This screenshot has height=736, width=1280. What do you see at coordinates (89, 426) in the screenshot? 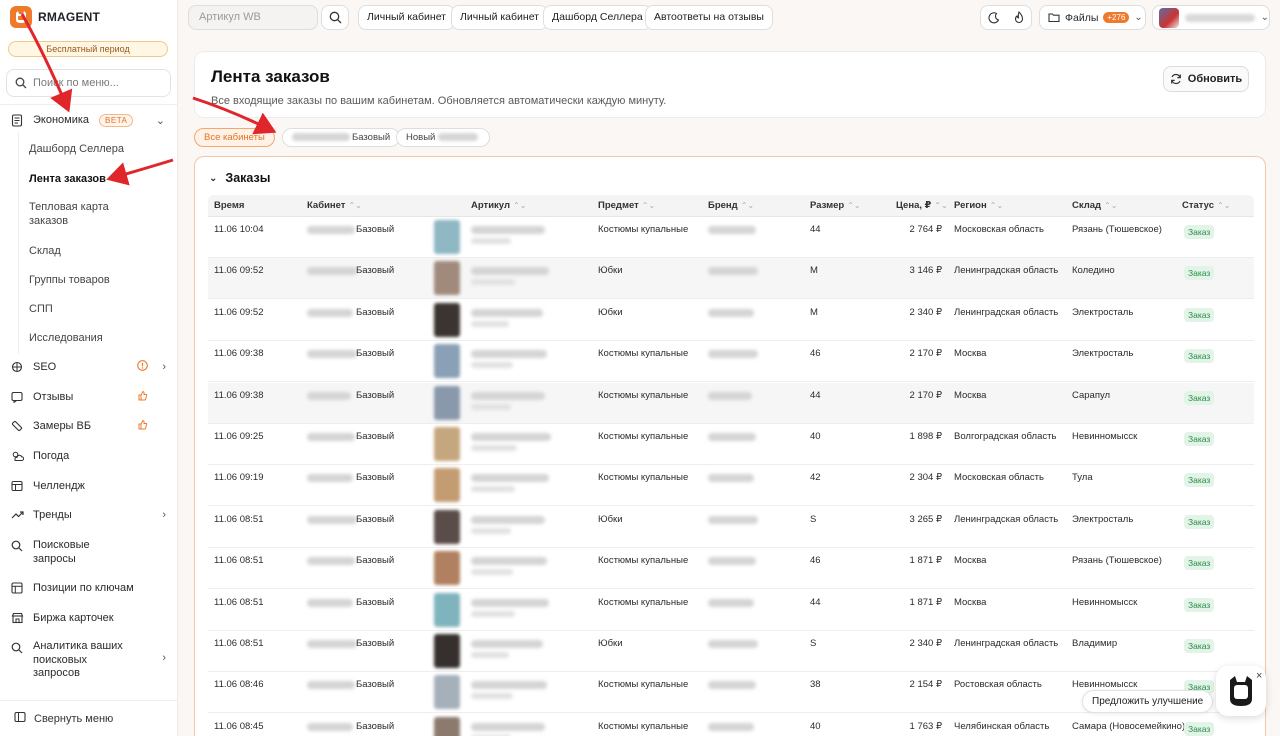
I see `sidebar-item-measurements: Замеры ВБ` at bounding box center [89, 426].